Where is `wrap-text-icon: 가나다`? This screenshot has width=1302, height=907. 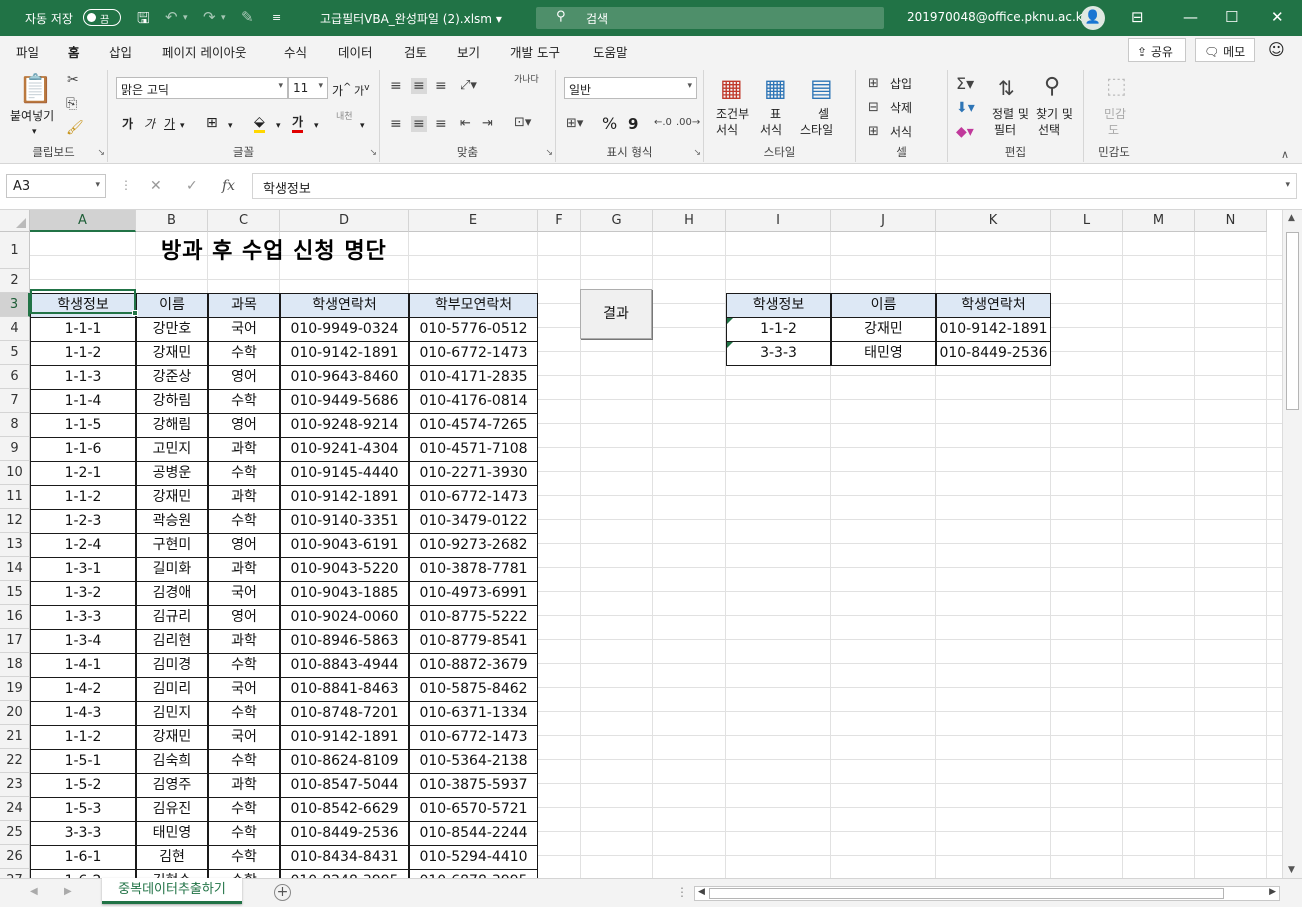
wrap-text-icon: 가나다 is located at coordinates (526, 80).